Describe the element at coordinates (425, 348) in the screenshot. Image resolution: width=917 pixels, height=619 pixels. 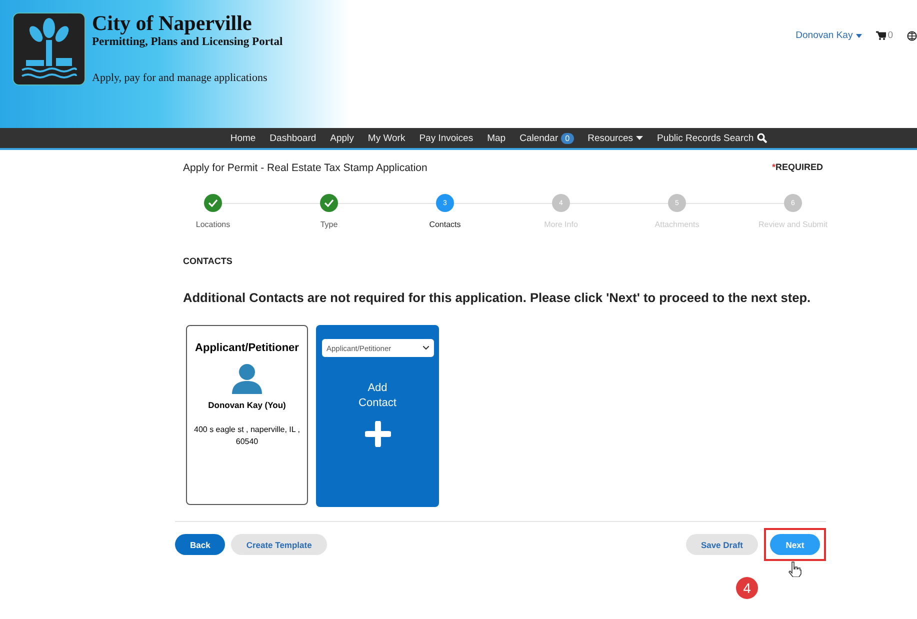
I see `chevron-icon` at that location.